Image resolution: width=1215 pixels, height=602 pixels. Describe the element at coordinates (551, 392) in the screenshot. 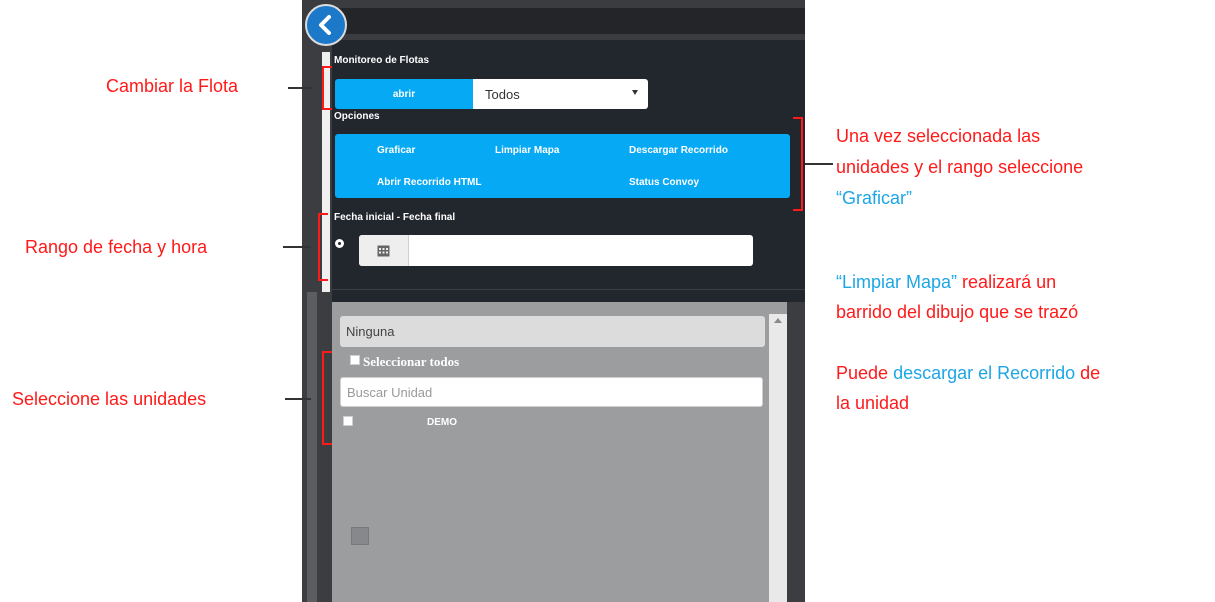

I see `search-unit-input` at that location.